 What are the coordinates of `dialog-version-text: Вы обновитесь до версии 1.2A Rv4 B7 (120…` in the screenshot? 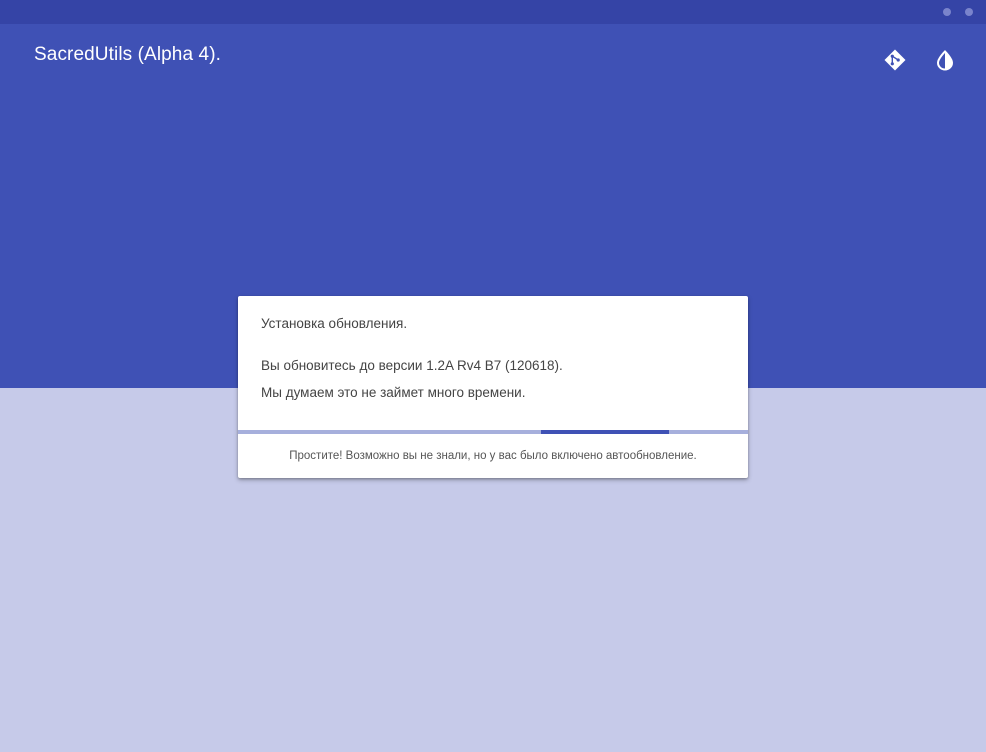 It's located at (412, 365).